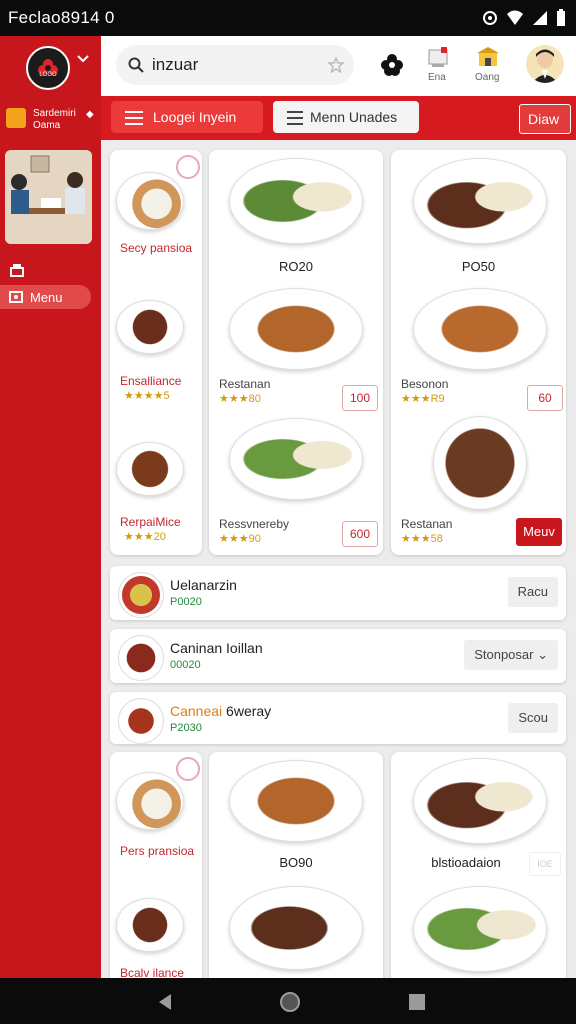  I want to click on dish-price-label: PO50, so click(478, 266).